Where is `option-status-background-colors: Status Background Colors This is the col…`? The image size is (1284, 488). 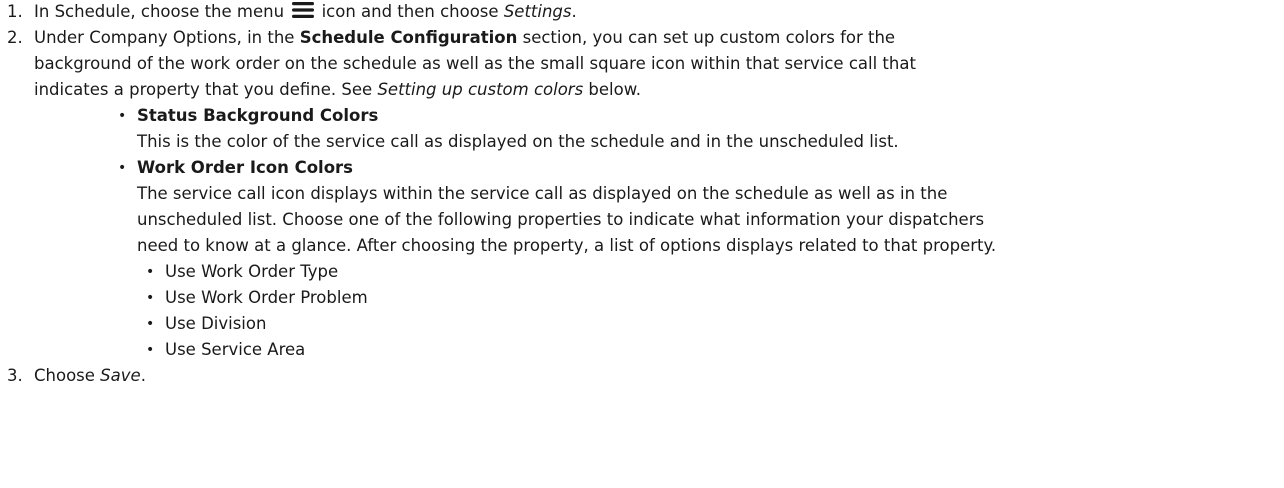
option-status-background-colors: Status Background Colors This is the col… is located at coordinates (701, 129).